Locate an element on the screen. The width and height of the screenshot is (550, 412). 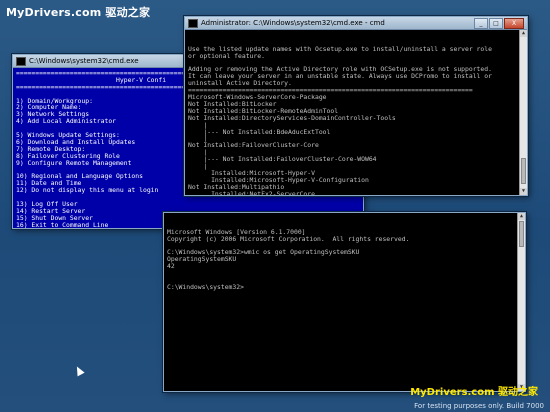
watermark-top: MyDrivers.com 驱动之家 is located at coordinates (78, 12).